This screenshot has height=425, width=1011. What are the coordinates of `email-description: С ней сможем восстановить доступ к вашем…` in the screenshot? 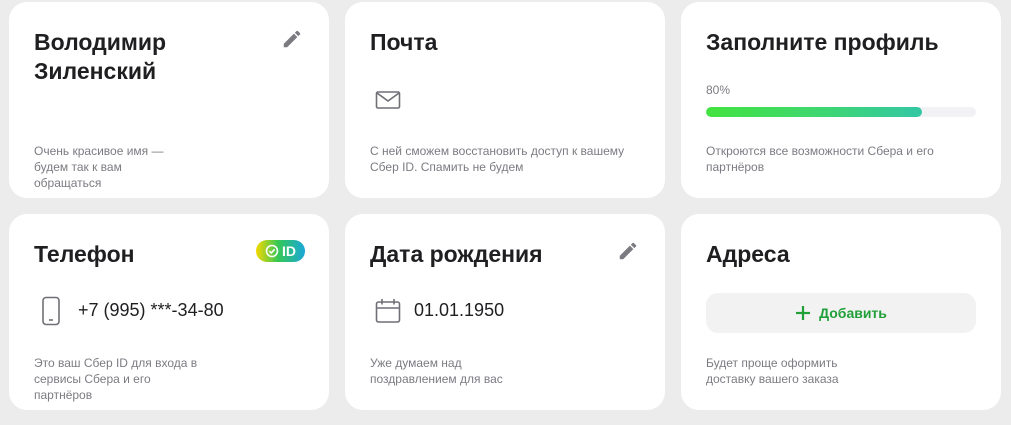 It's located at (497, 159).